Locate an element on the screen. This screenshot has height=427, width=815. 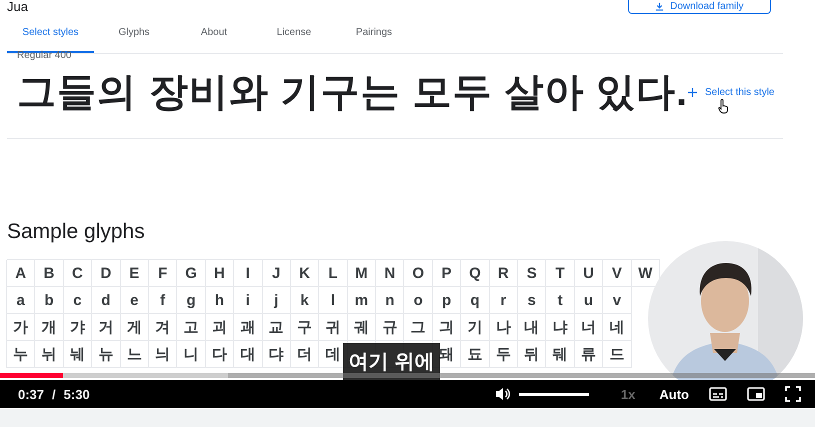
glyph: d is located at coordinates (105, 300).